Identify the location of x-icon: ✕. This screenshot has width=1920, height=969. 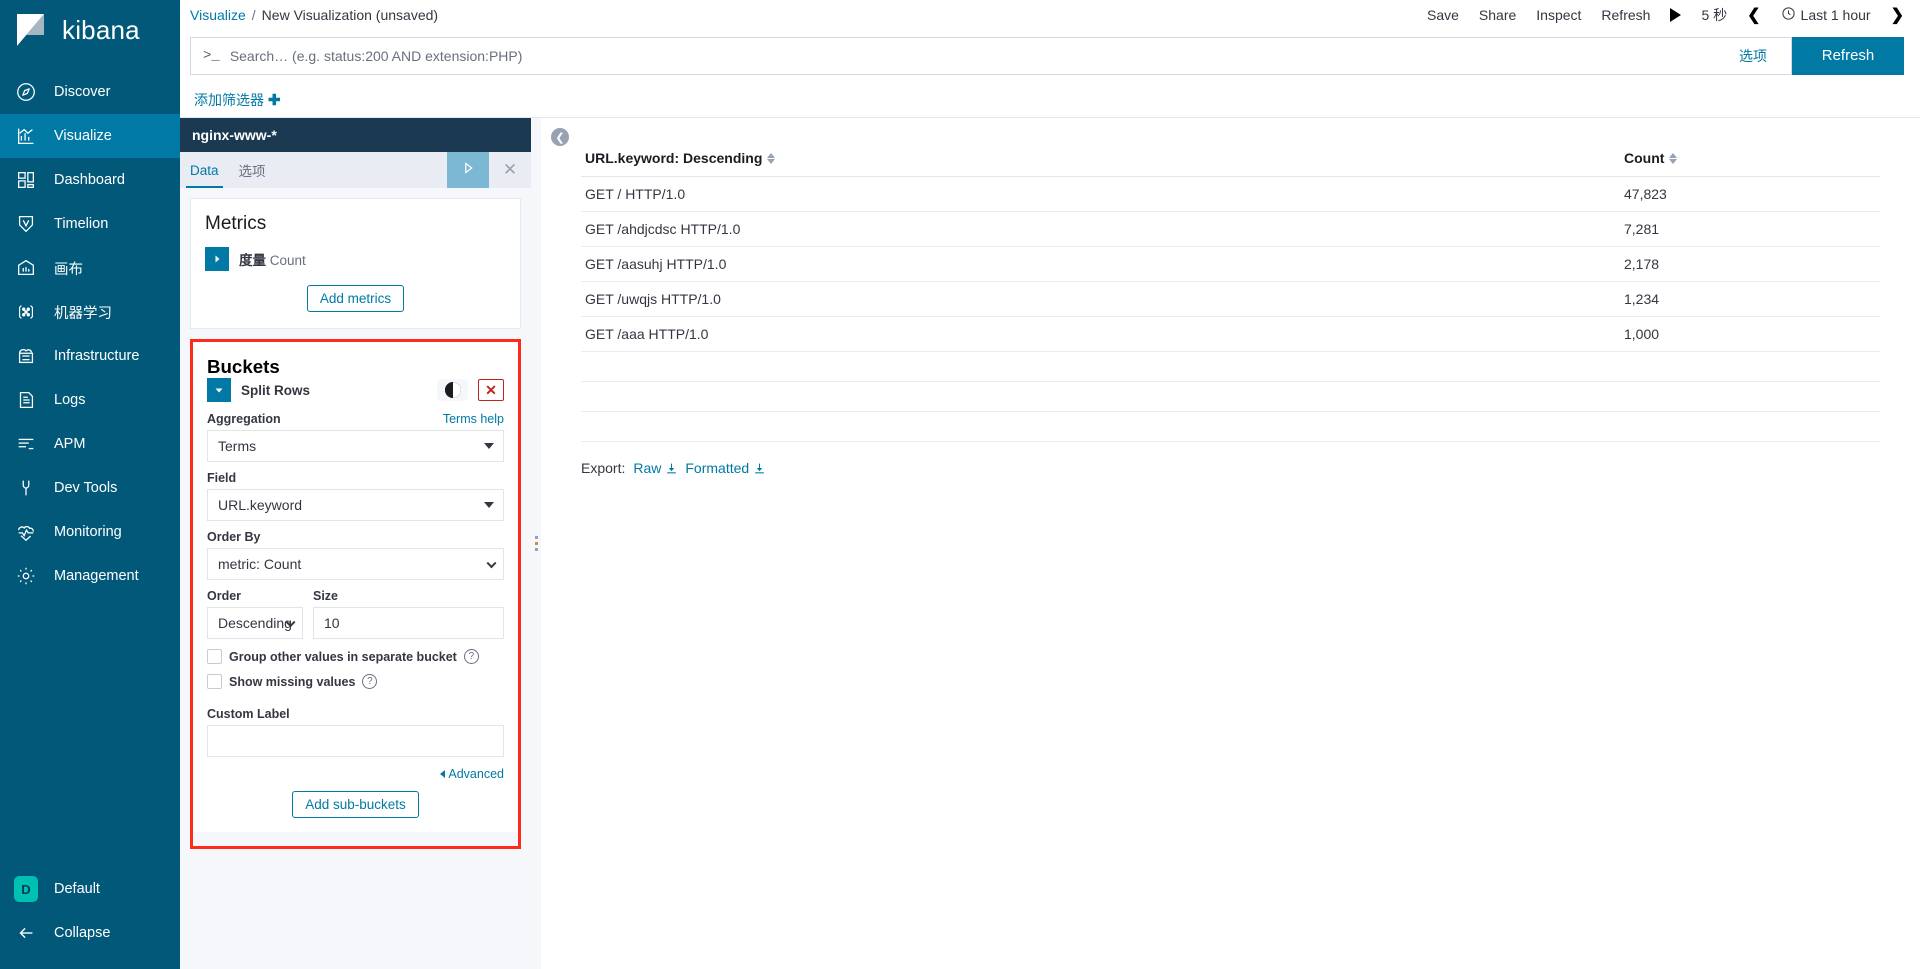
(491, 390).